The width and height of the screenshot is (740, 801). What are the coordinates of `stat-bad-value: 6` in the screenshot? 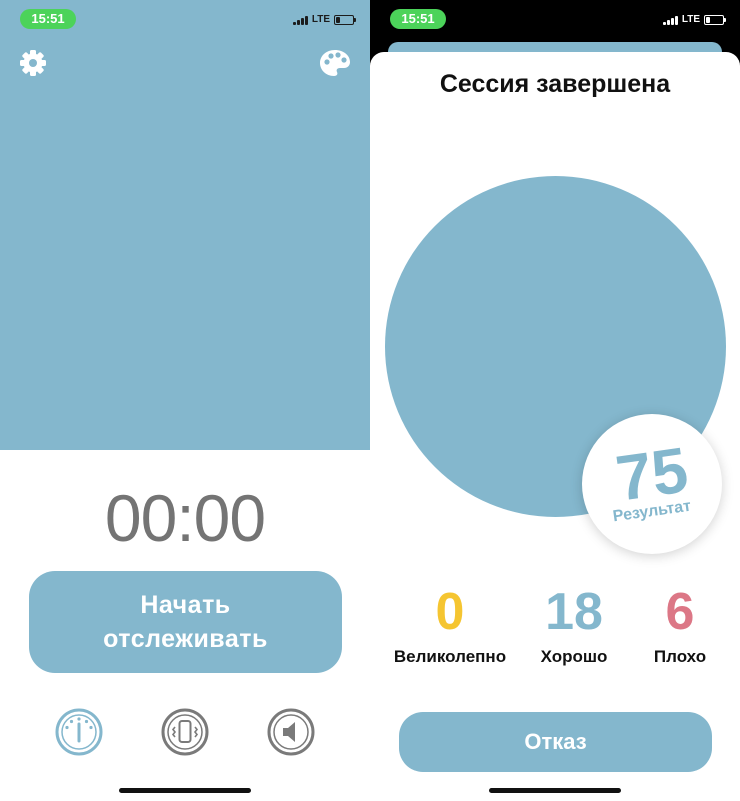 It's located at (680, 612).